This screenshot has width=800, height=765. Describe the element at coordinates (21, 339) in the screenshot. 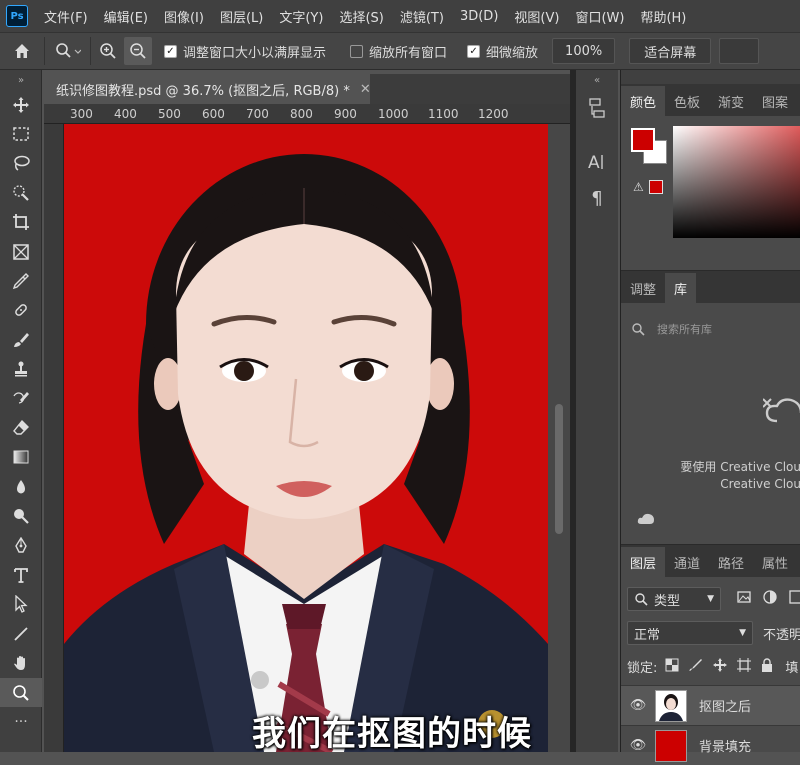

I see `brush-tool-icon` at that location.